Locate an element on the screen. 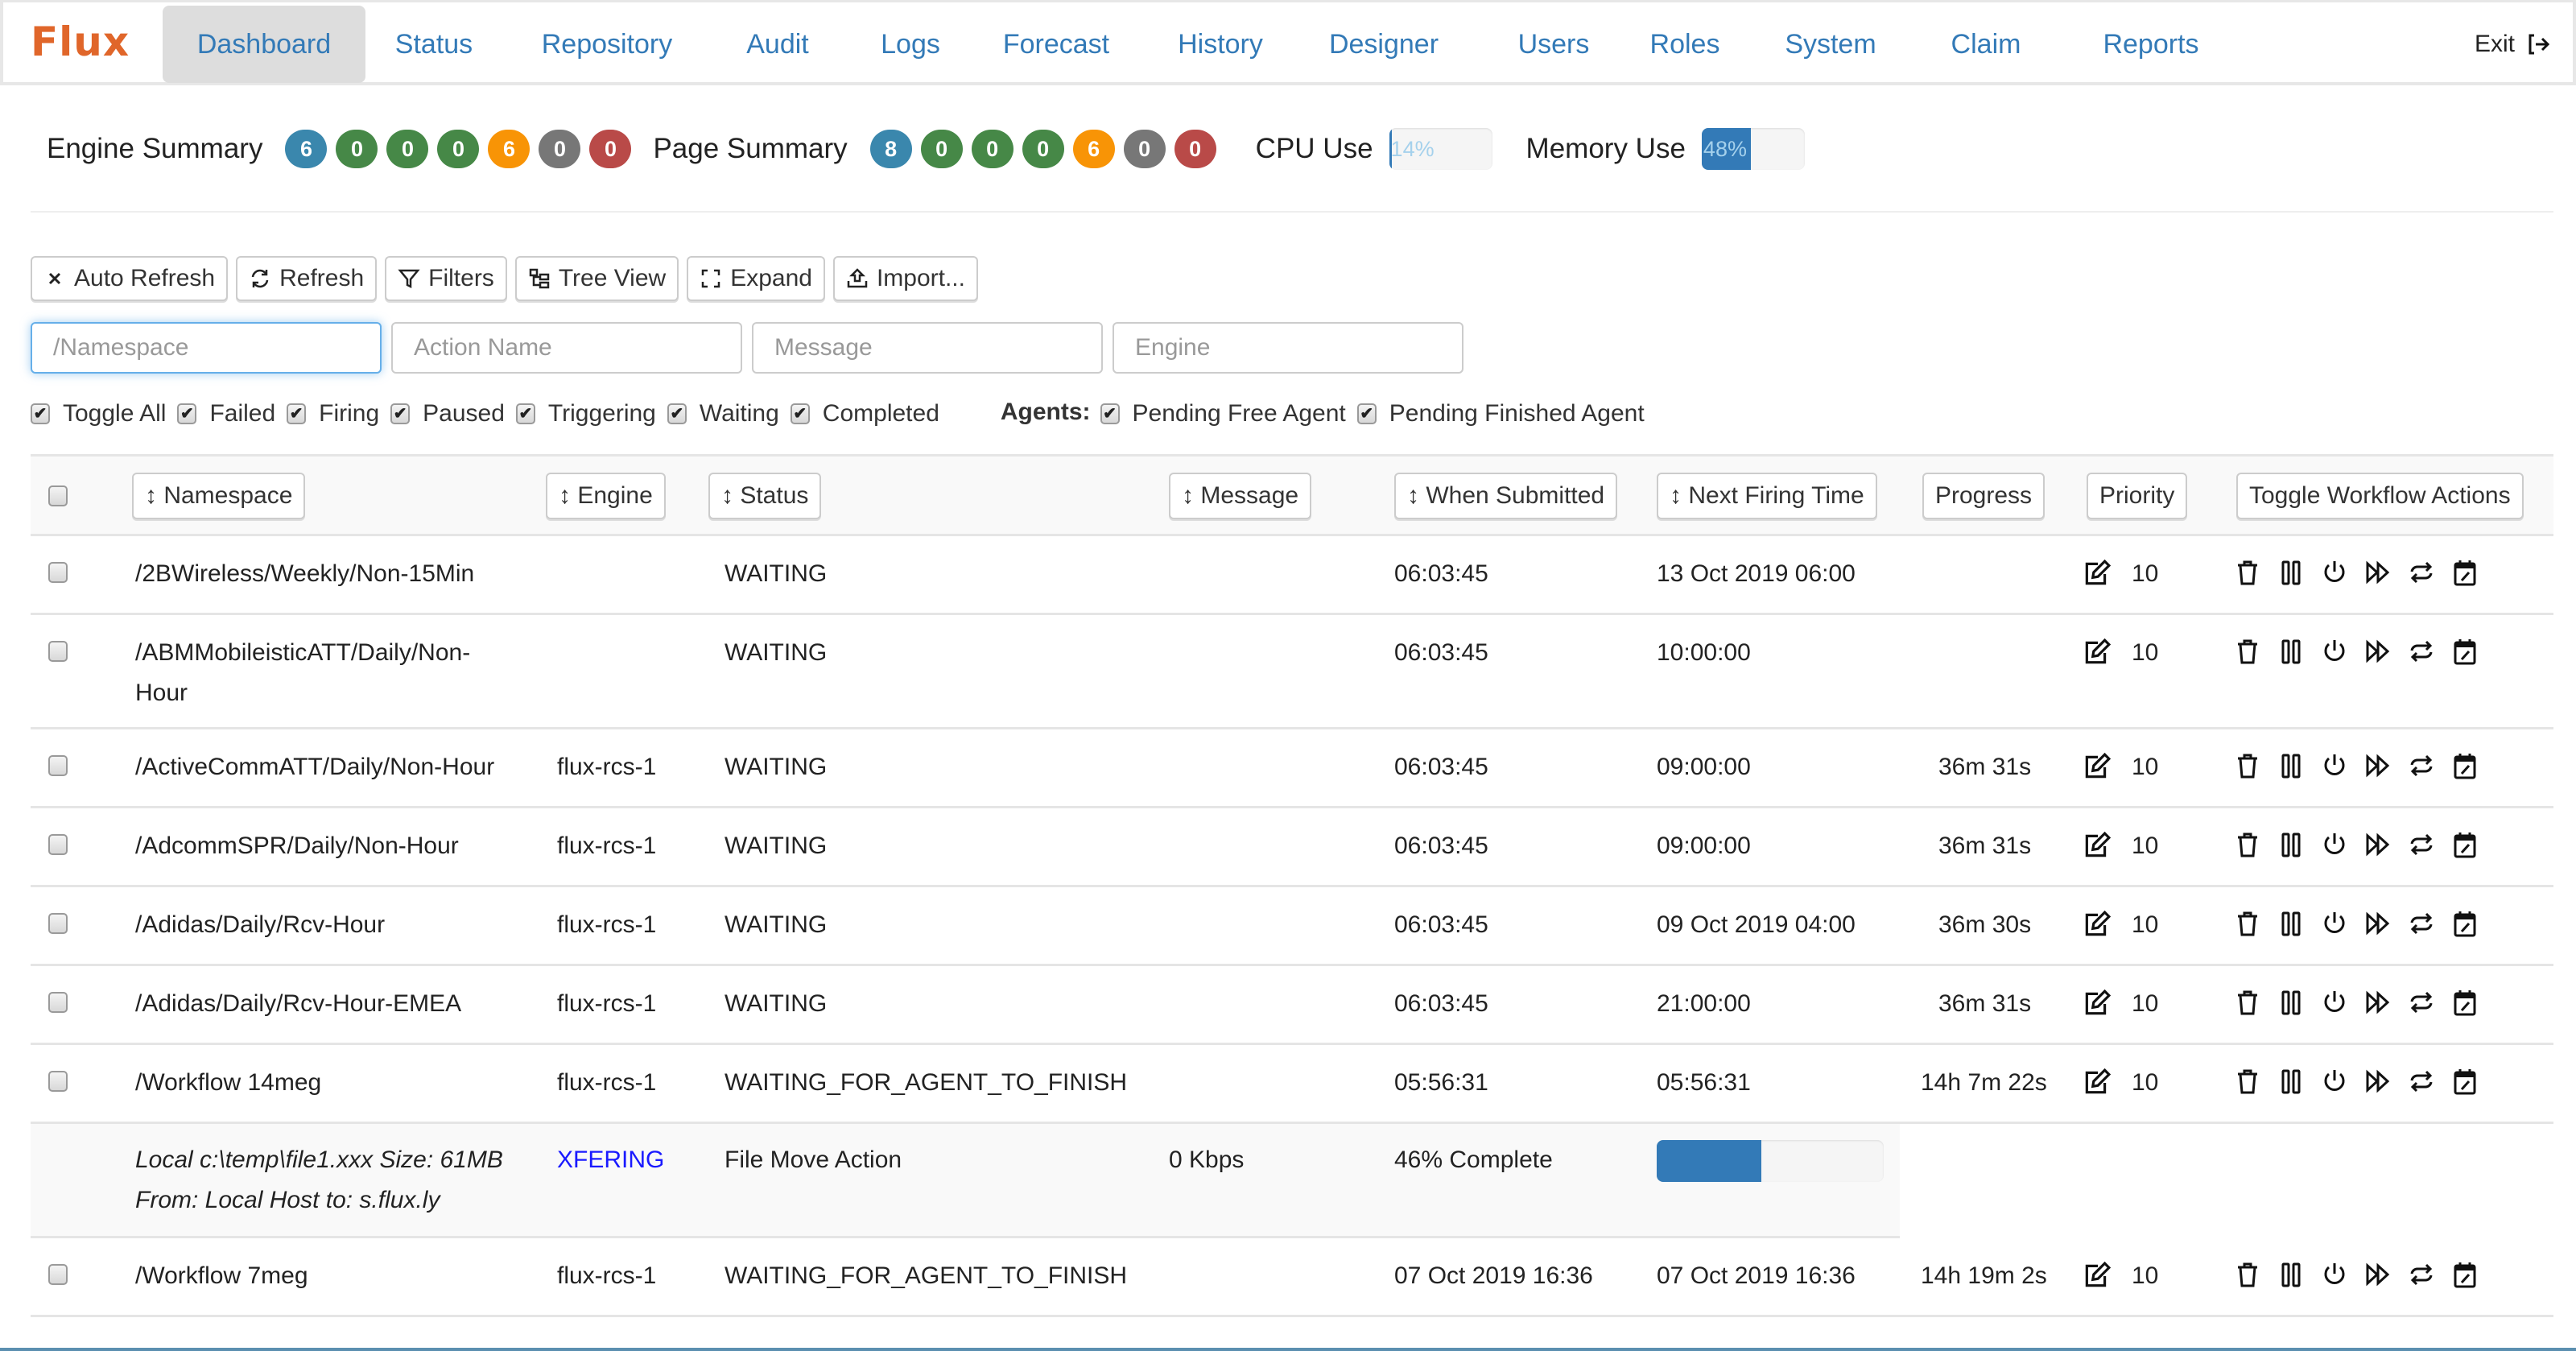 The width and height of the screenshot is (2576, 1351). filter-failed: ✔ Failed is located at coordinates (226, 414).